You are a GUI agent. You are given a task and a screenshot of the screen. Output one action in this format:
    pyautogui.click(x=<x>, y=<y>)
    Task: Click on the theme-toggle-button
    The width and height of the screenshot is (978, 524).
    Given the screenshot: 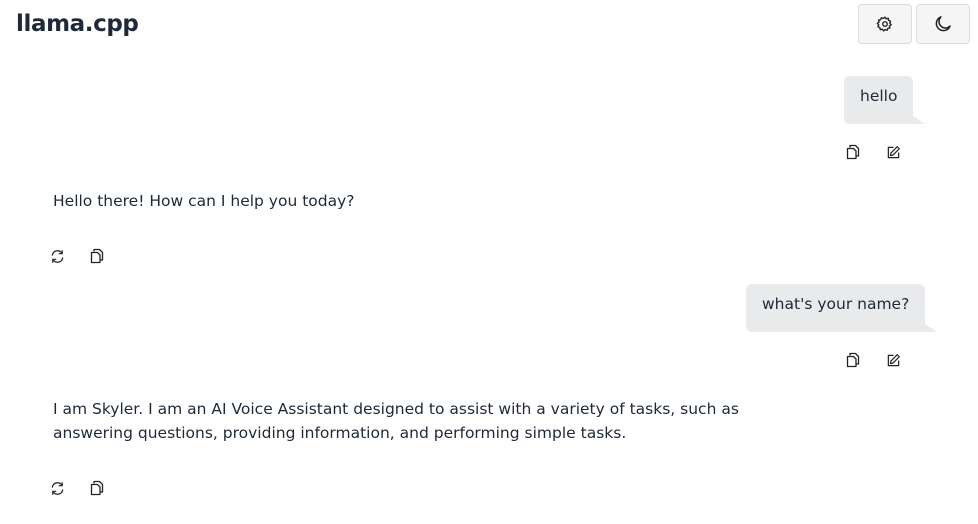 What is the action you would take?
    pyautogui.click(x=943, y=24)
    